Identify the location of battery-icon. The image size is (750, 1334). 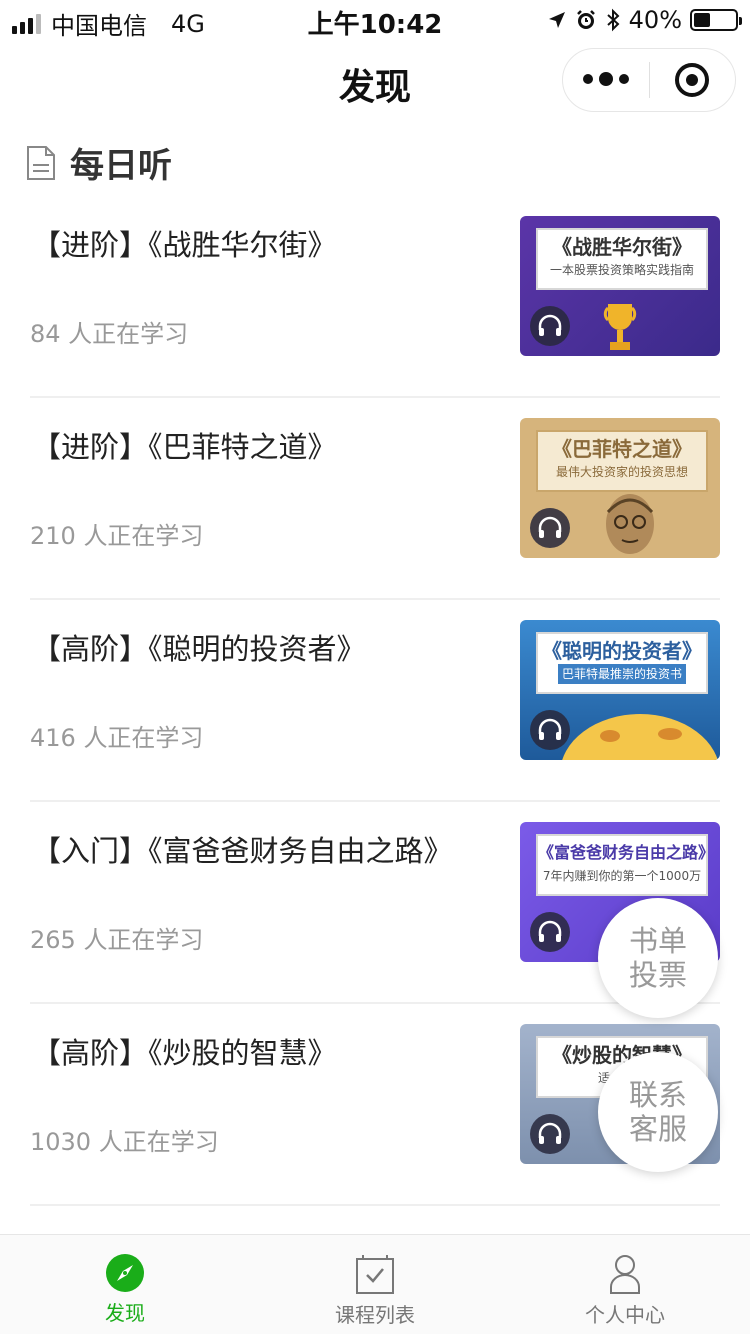
(716, 20).